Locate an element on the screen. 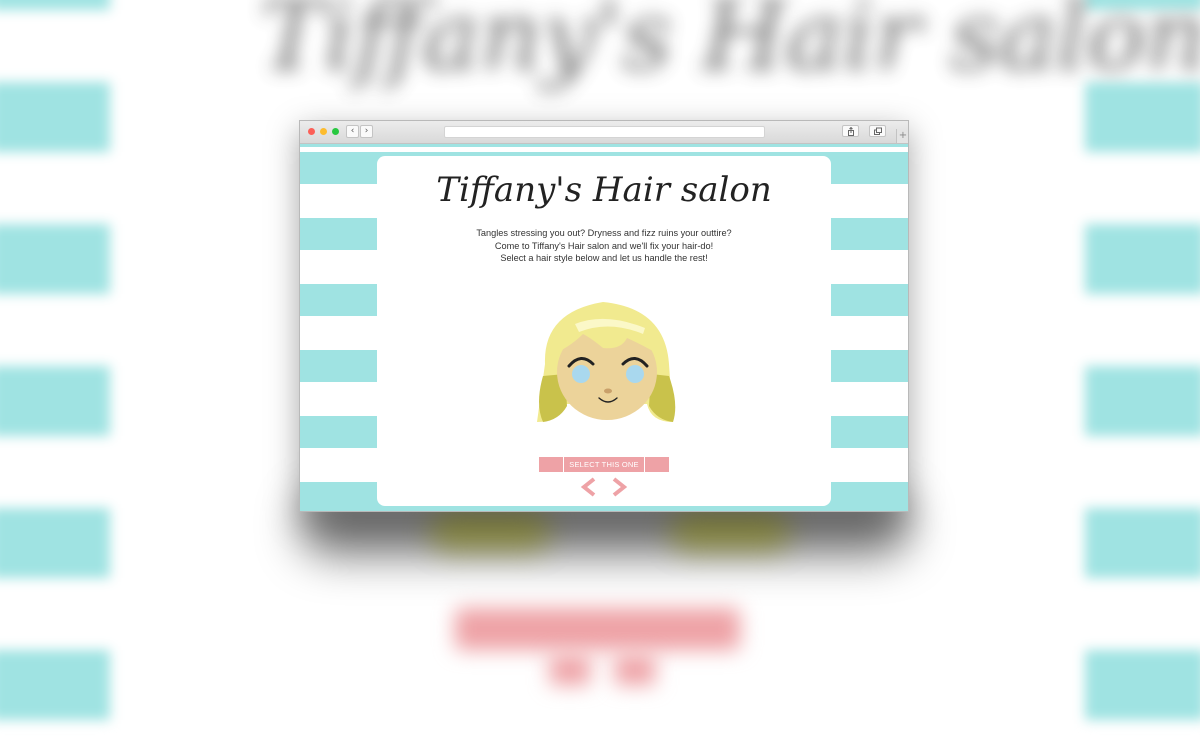 Image resolution: width=1200 pixels, height=740 pixels. share-button is located at coordinates (850, 131).